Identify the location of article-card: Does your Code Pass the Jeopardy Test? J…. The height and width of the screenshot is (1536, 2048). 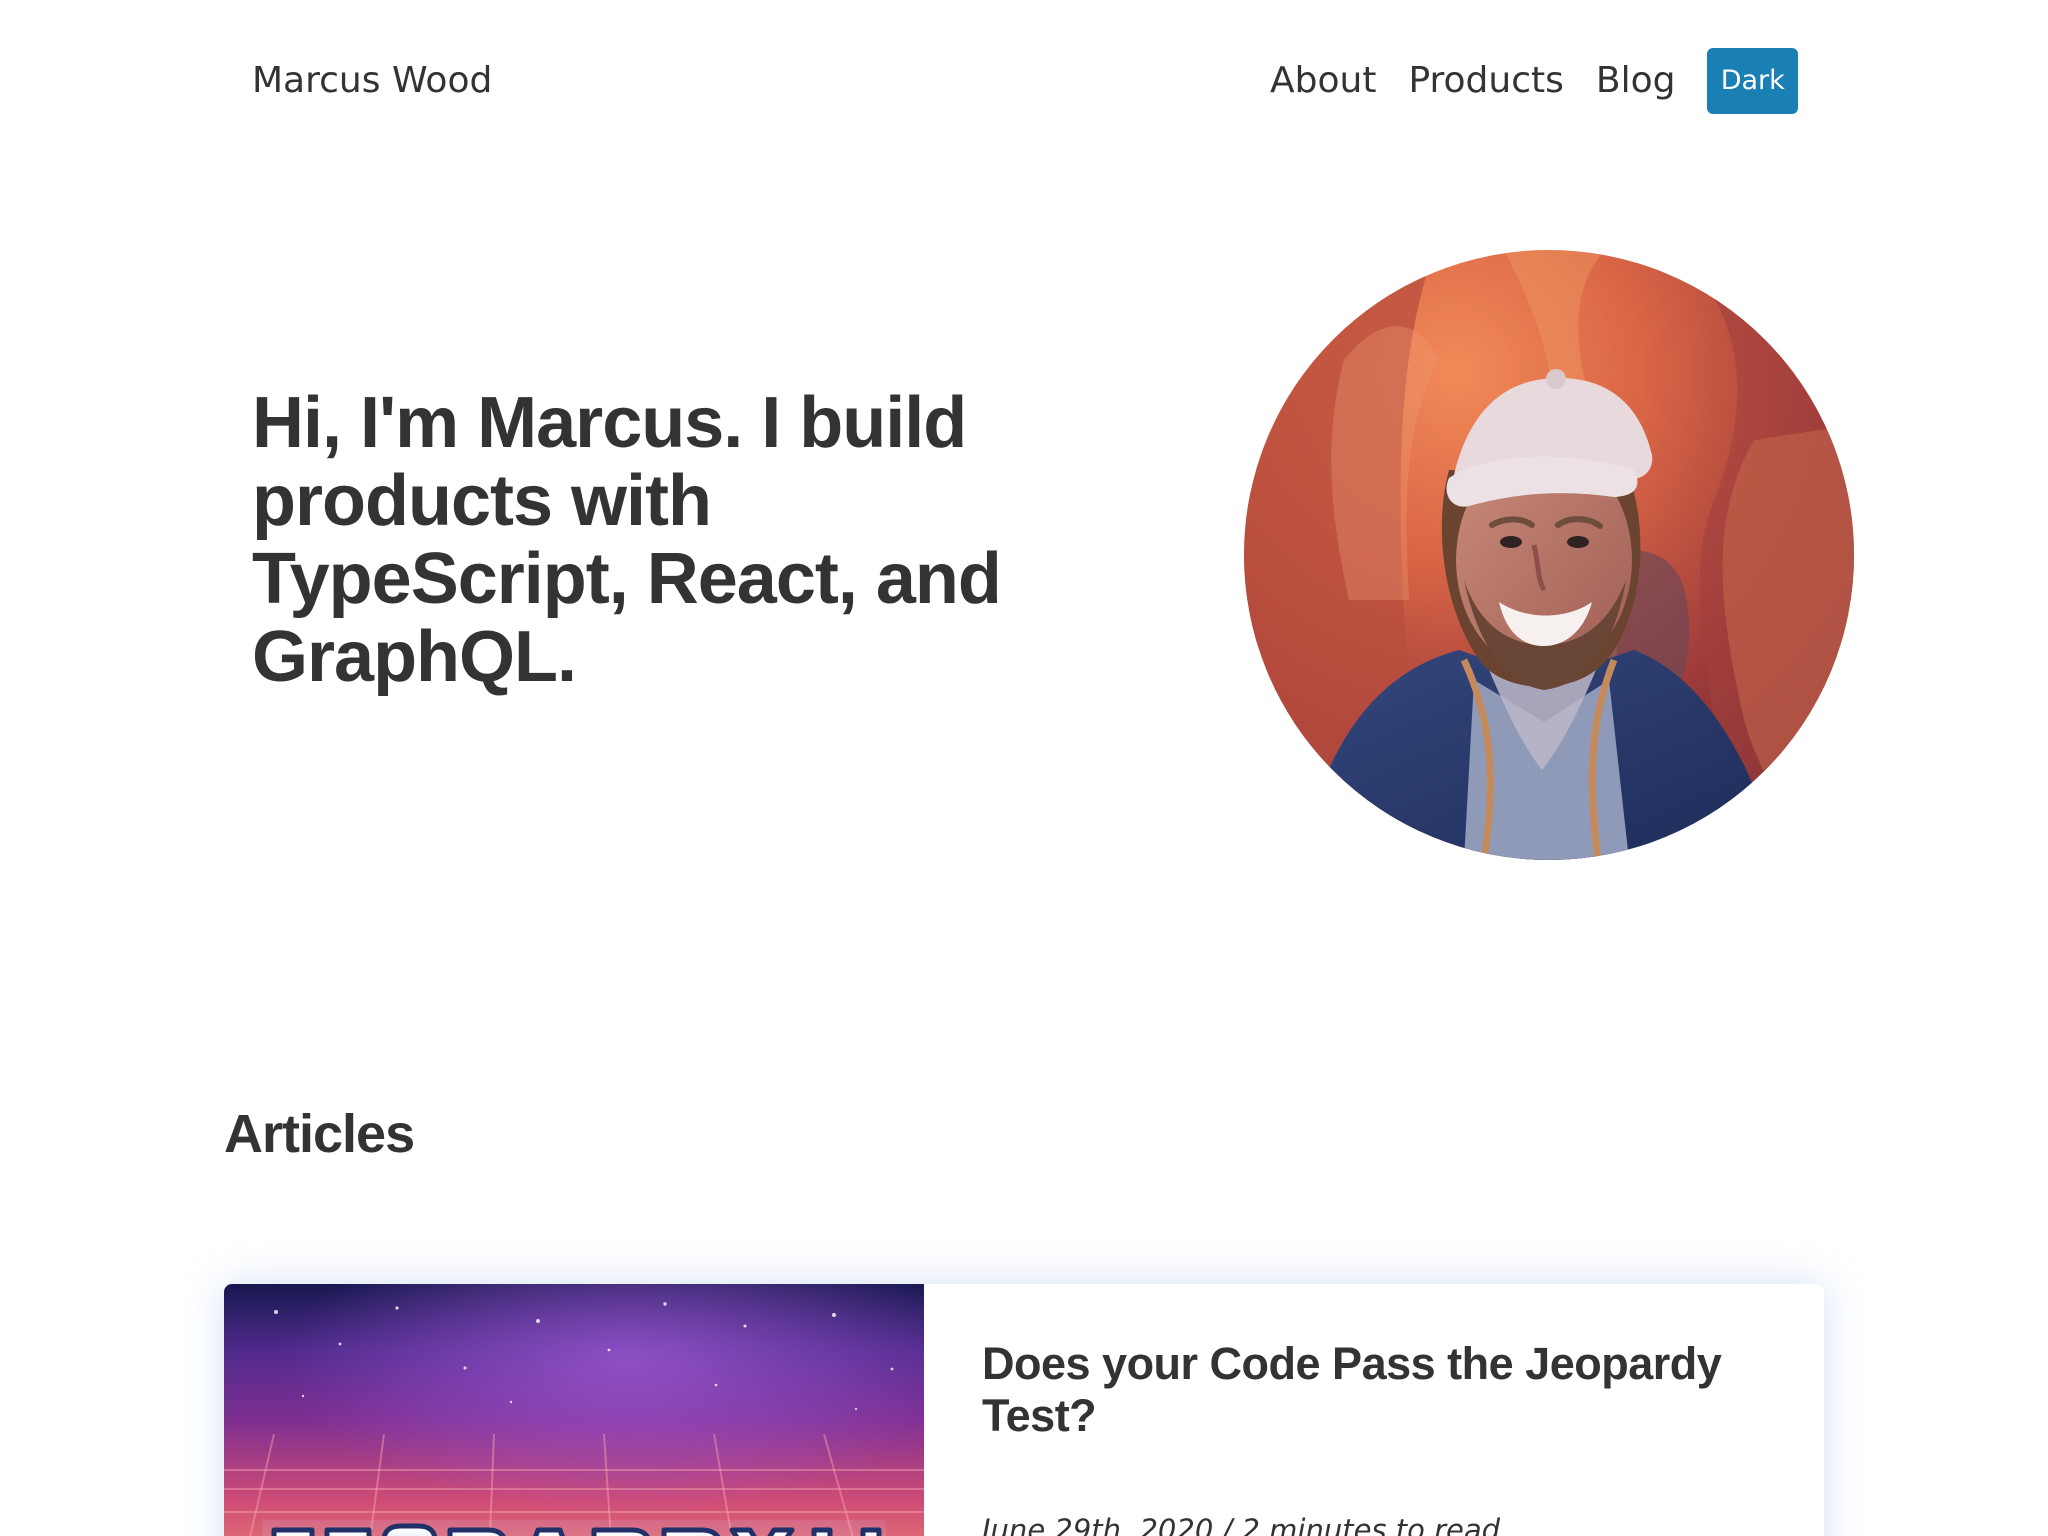
(1024, 1410).